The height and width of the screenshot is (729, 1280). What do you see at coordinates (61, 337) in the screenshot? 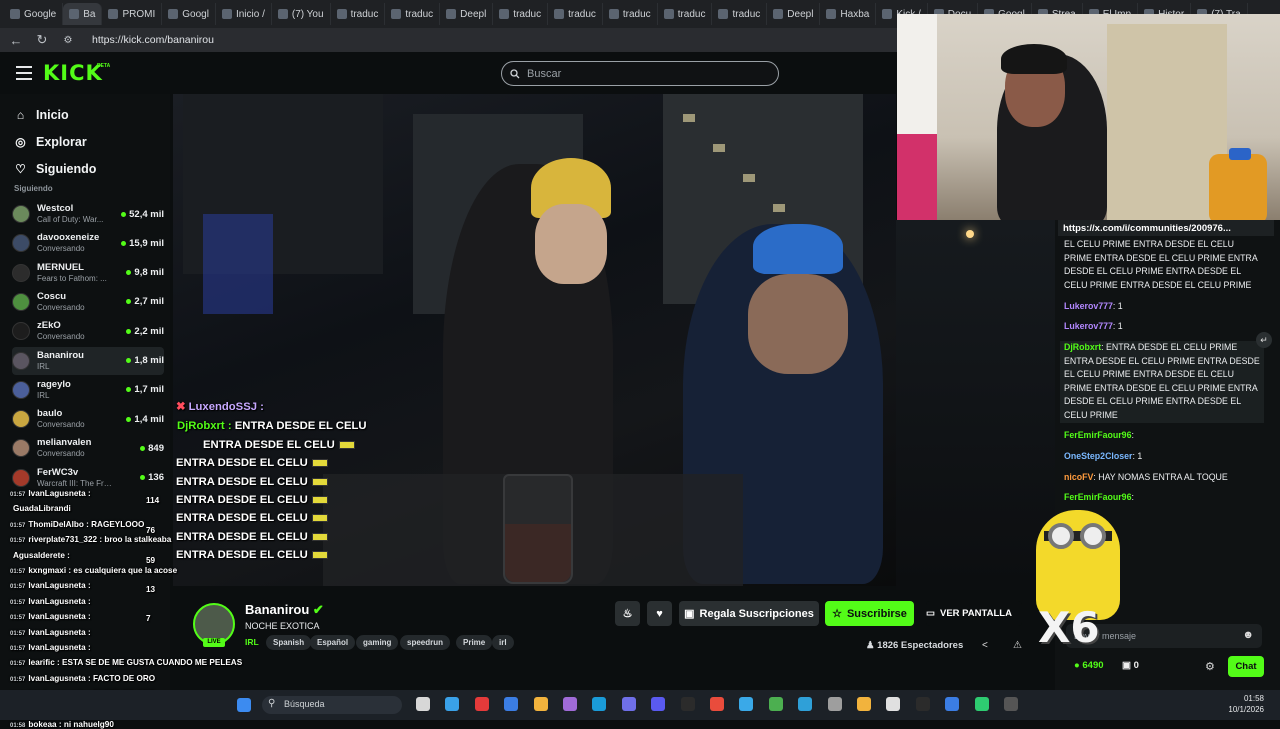
I see `channel-category: Conversando` at bounding box center [61, 337].